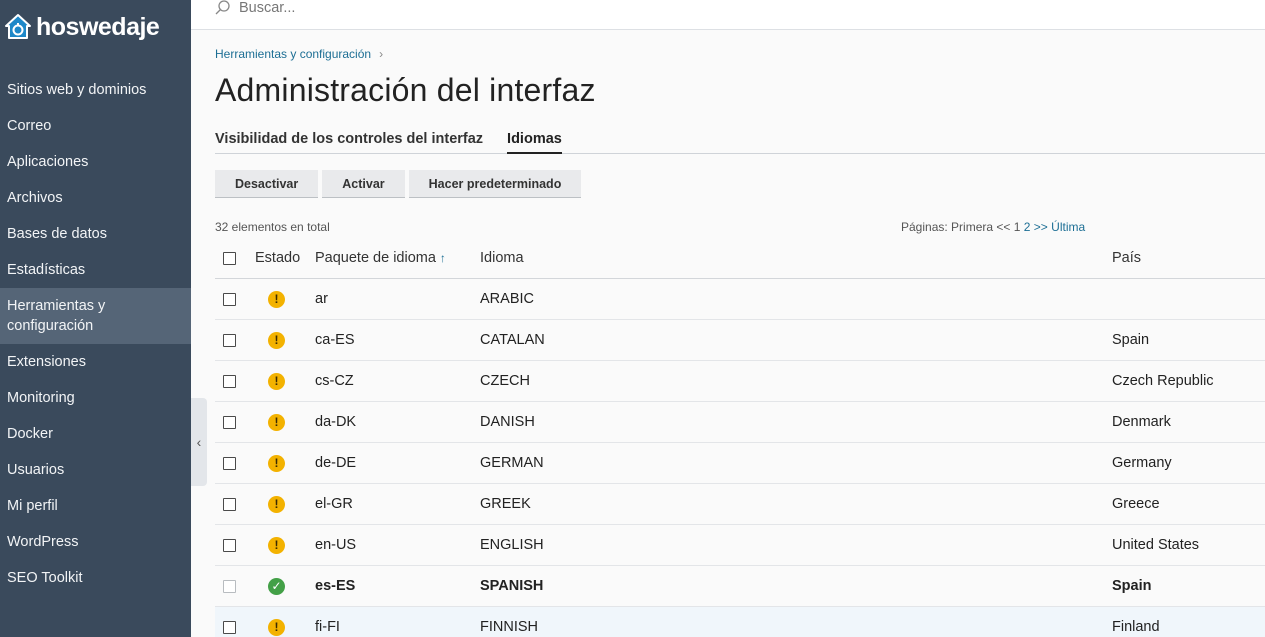  I want to click on brand-logo: hoswedaje, so click(82, 27).